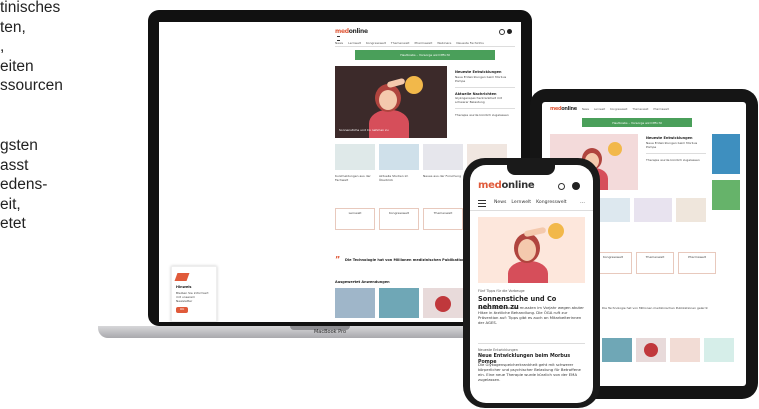 This screenshot has height=409, width=759. I want to click on left-text-line: eiten, so click(17, 66).